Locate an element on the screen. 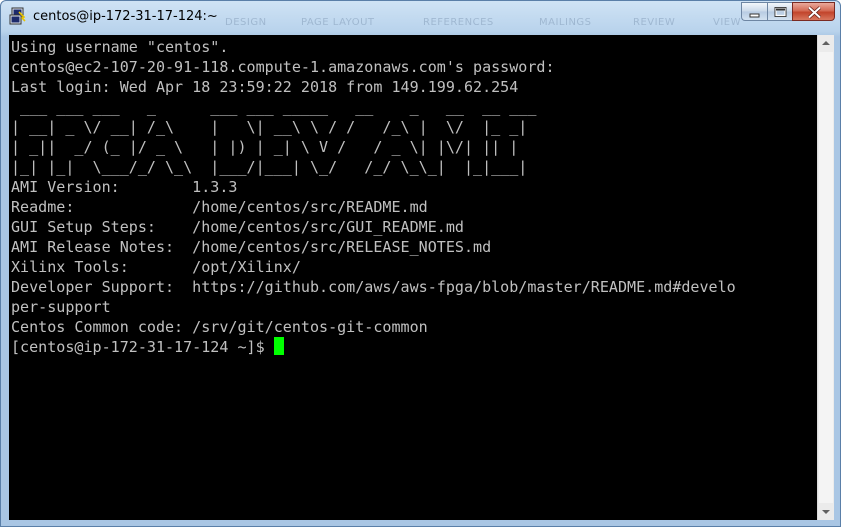 The height and width of the screenshot is (527, 841). caption-buttons is located at coordinates (788, 12).